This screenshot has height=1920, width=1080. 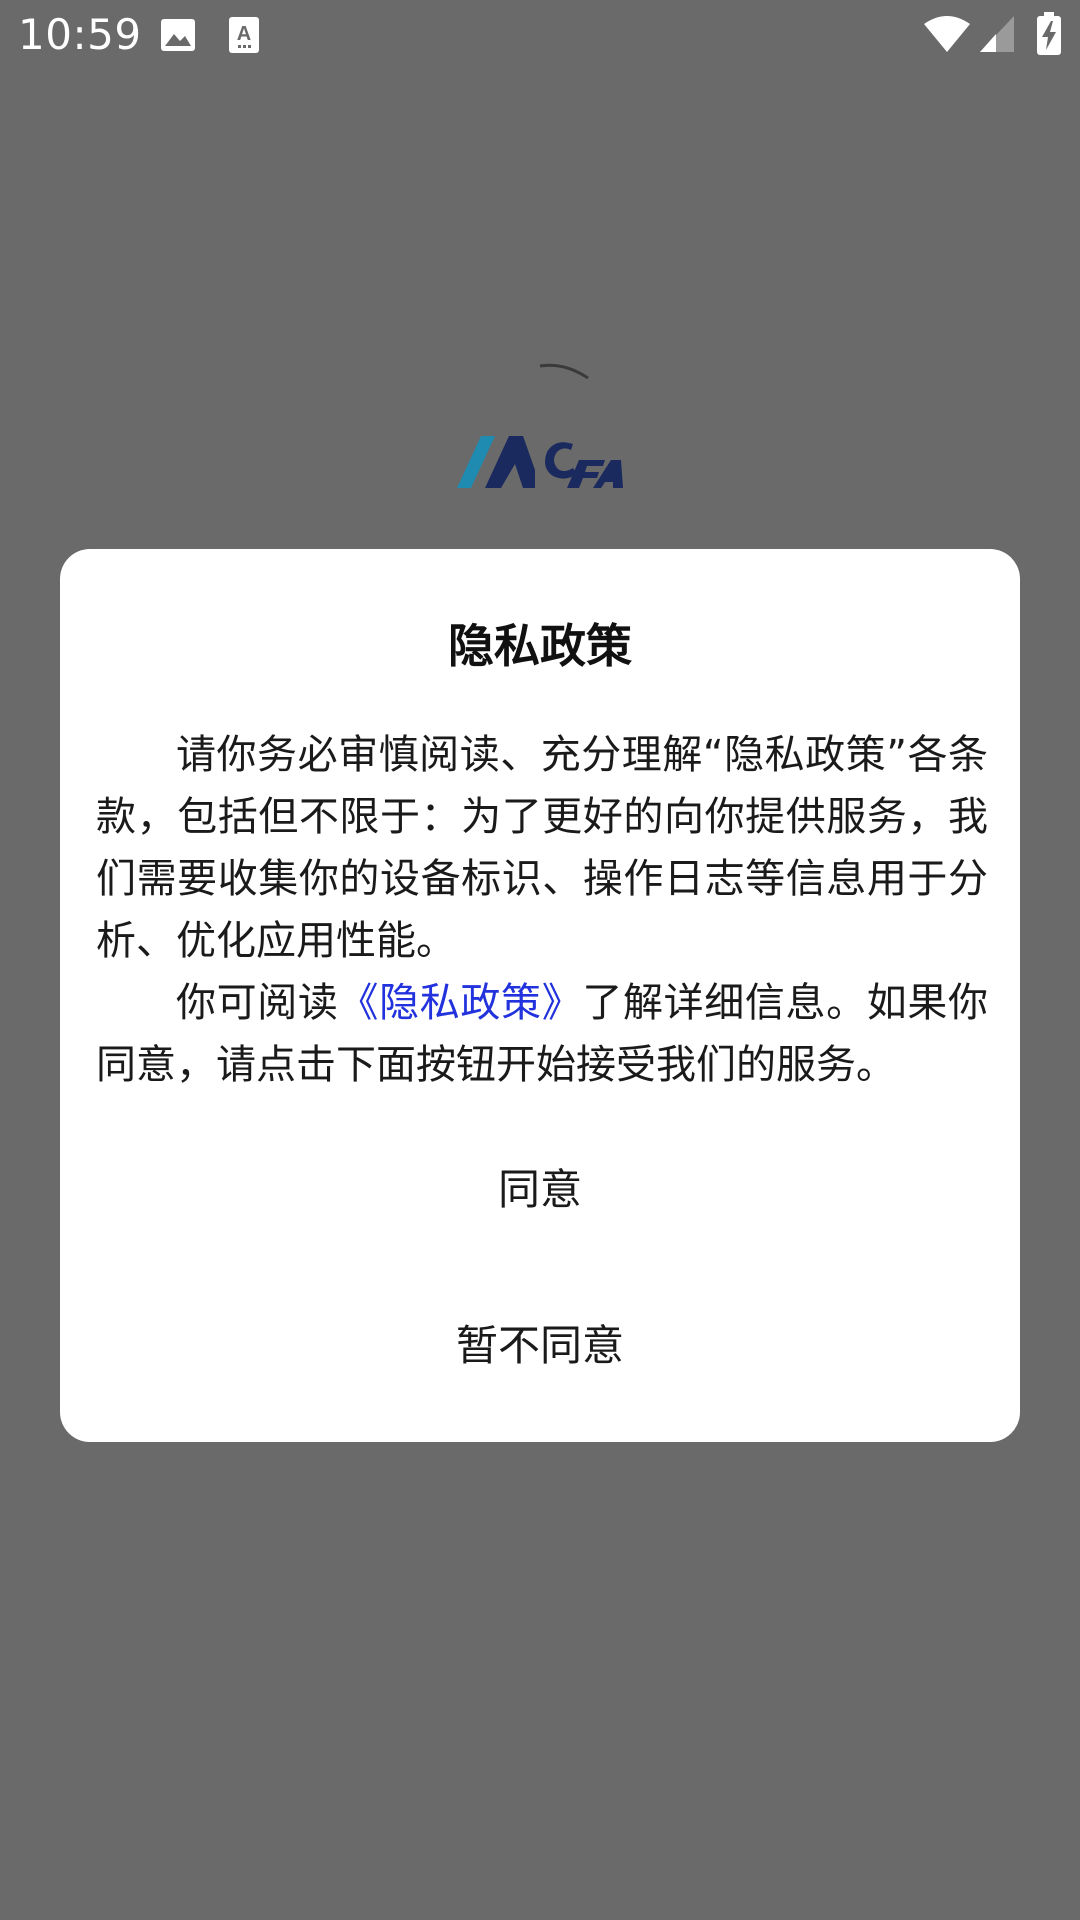 I want to click on cellular-signal-icon, so click(x=997, y=36).